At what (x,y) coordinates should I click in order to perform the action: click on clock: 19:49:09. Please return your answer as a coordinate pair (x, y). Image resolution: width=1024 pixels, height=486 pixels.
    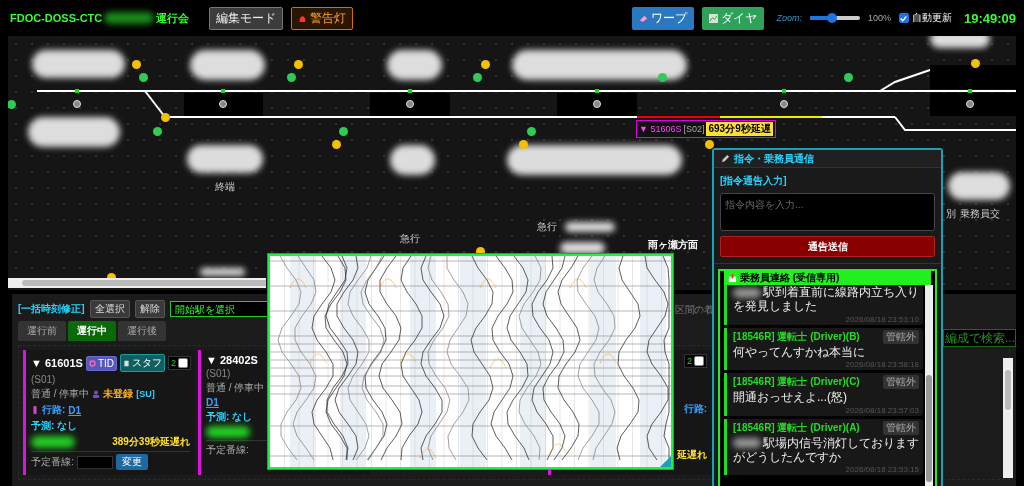
    Looking at the image, I should click on (989, 18).